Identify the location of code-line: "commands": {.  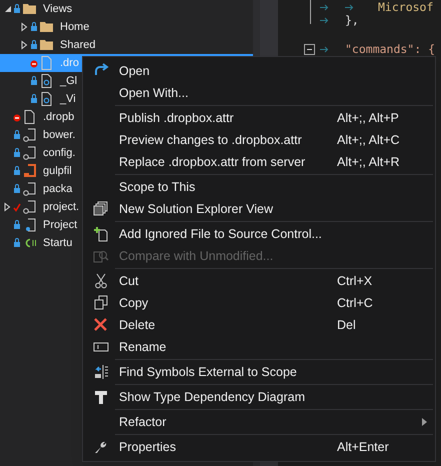
(390, 49).